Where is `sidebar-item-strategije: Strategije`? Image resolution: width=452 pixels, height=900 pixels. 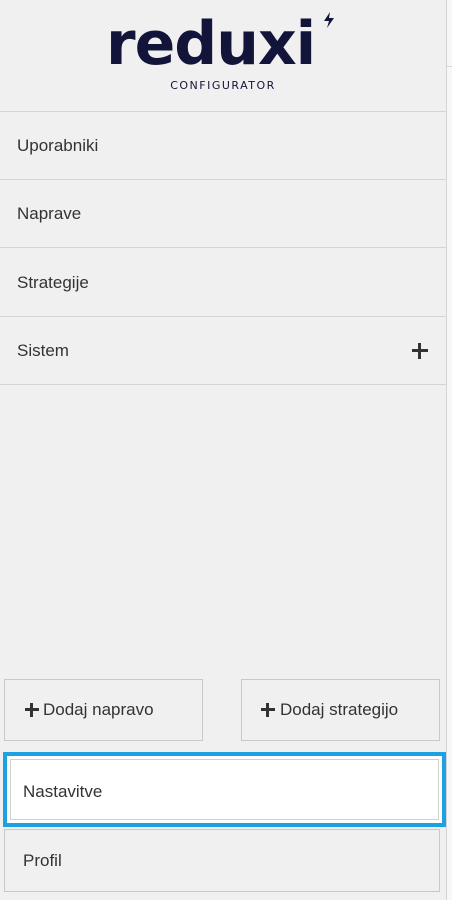
sidebar-item-strategije: Strategije is located at coordinates (223, 283).